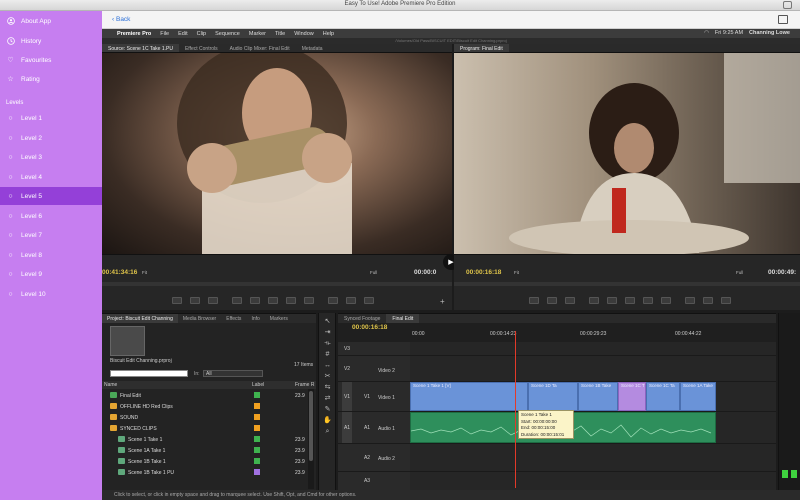  Describe the element at coordinates (351, 300) in the screenshot. I see `overwrite-button` at that location.